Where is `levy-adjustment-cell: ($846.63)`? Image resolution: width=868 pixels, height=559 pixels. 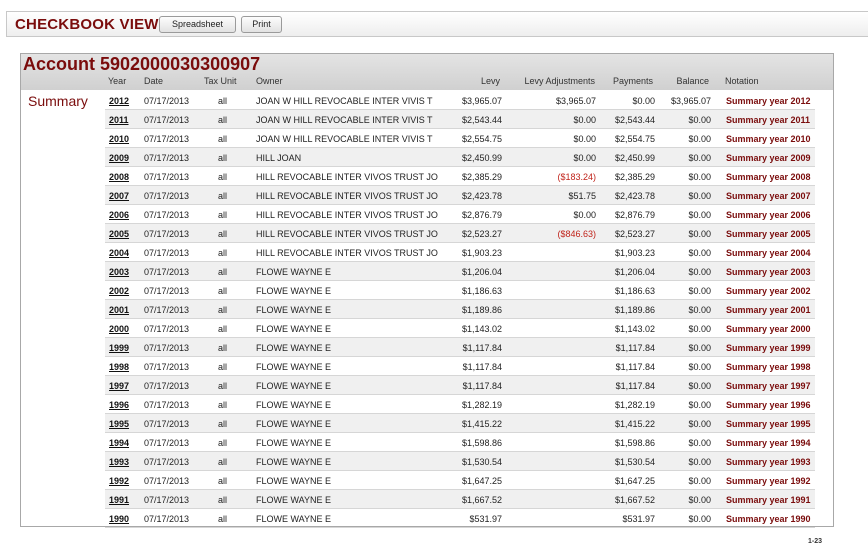
levy-adjustment-cell: ($846.63) is located at coordinates (576, 234).